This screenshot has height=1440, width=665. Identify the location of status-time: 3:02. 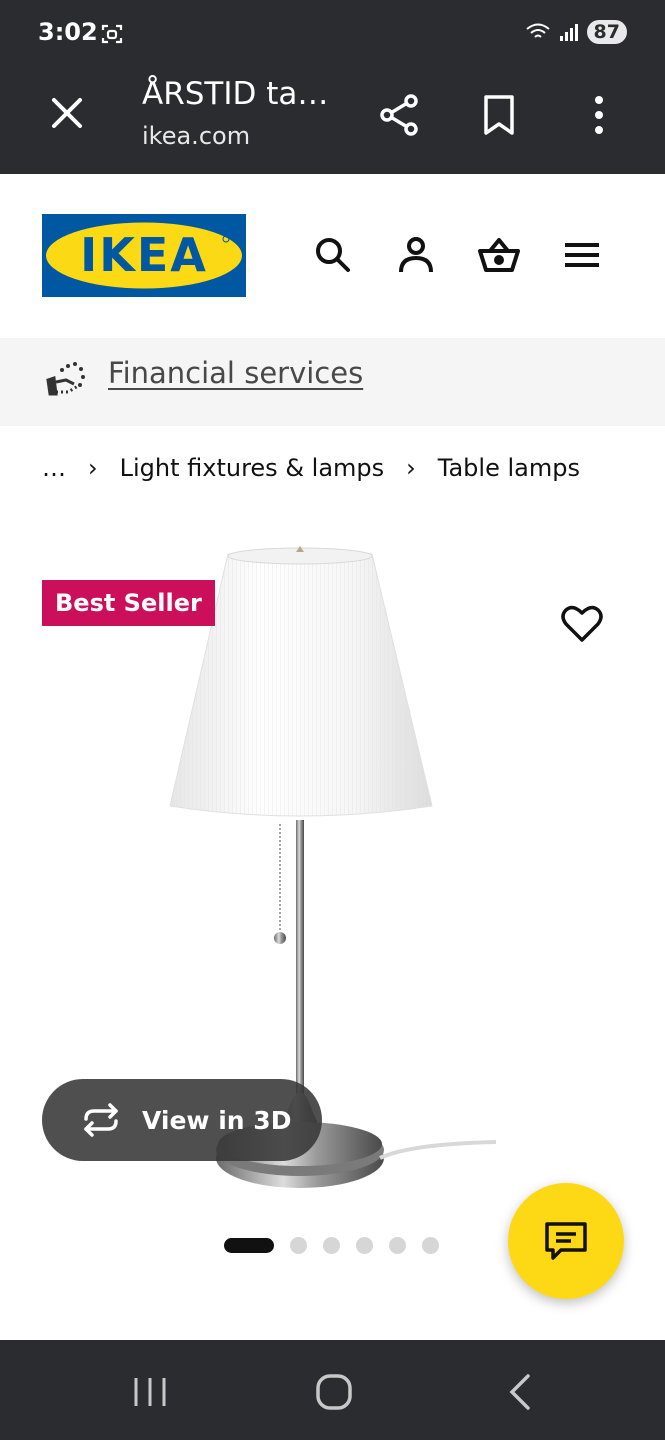
(68, 32).